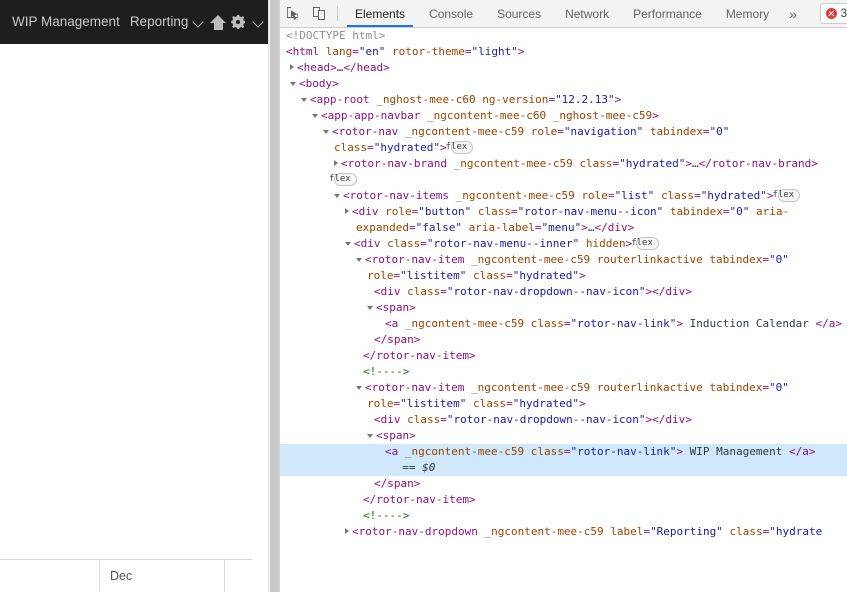  I want to click on dom-node: <html lang="en" rotor-theme="light">, so click(563, 52).